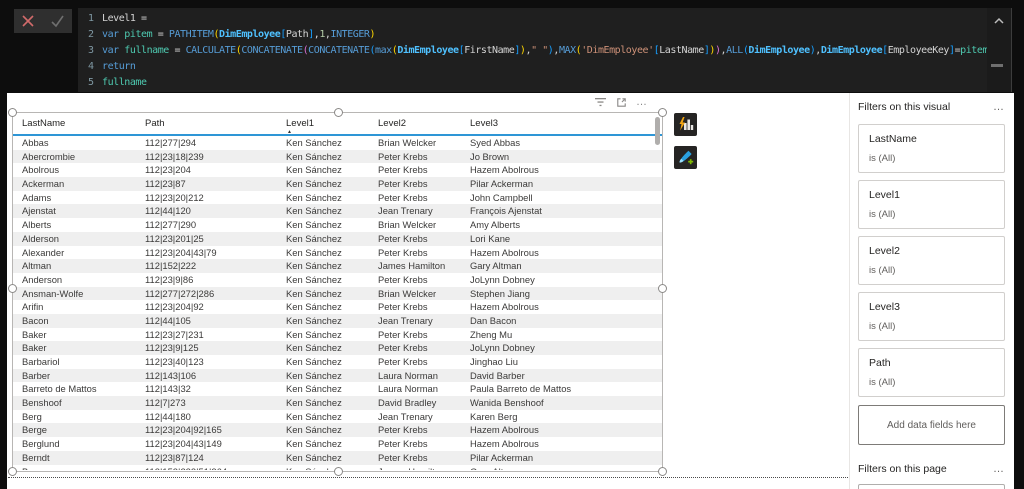  What do you see at coordinates (57, 21) in the screenshot?
I see `commit-formula-check-icon` at bounding box center [57, 21].